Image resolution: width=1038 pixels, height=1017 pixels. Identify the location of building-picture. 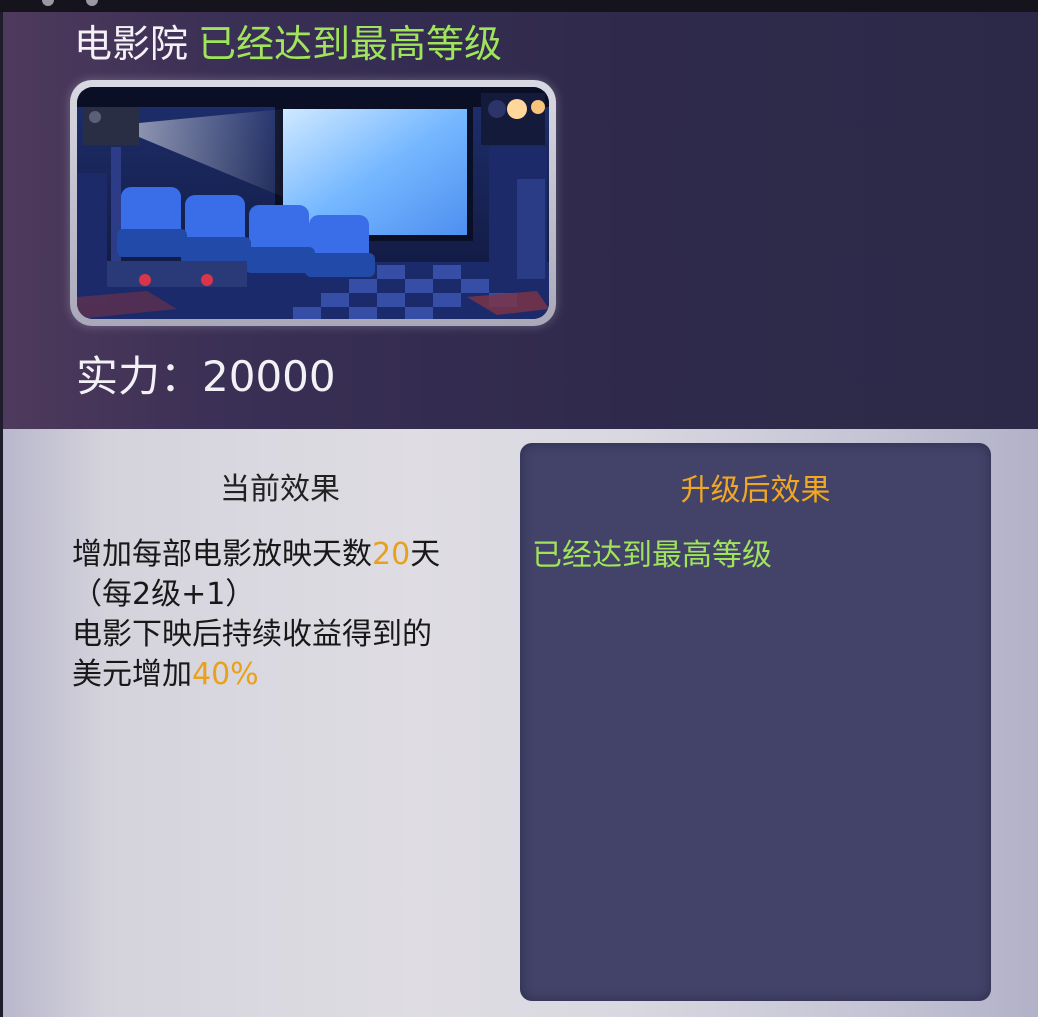
(313, 203).